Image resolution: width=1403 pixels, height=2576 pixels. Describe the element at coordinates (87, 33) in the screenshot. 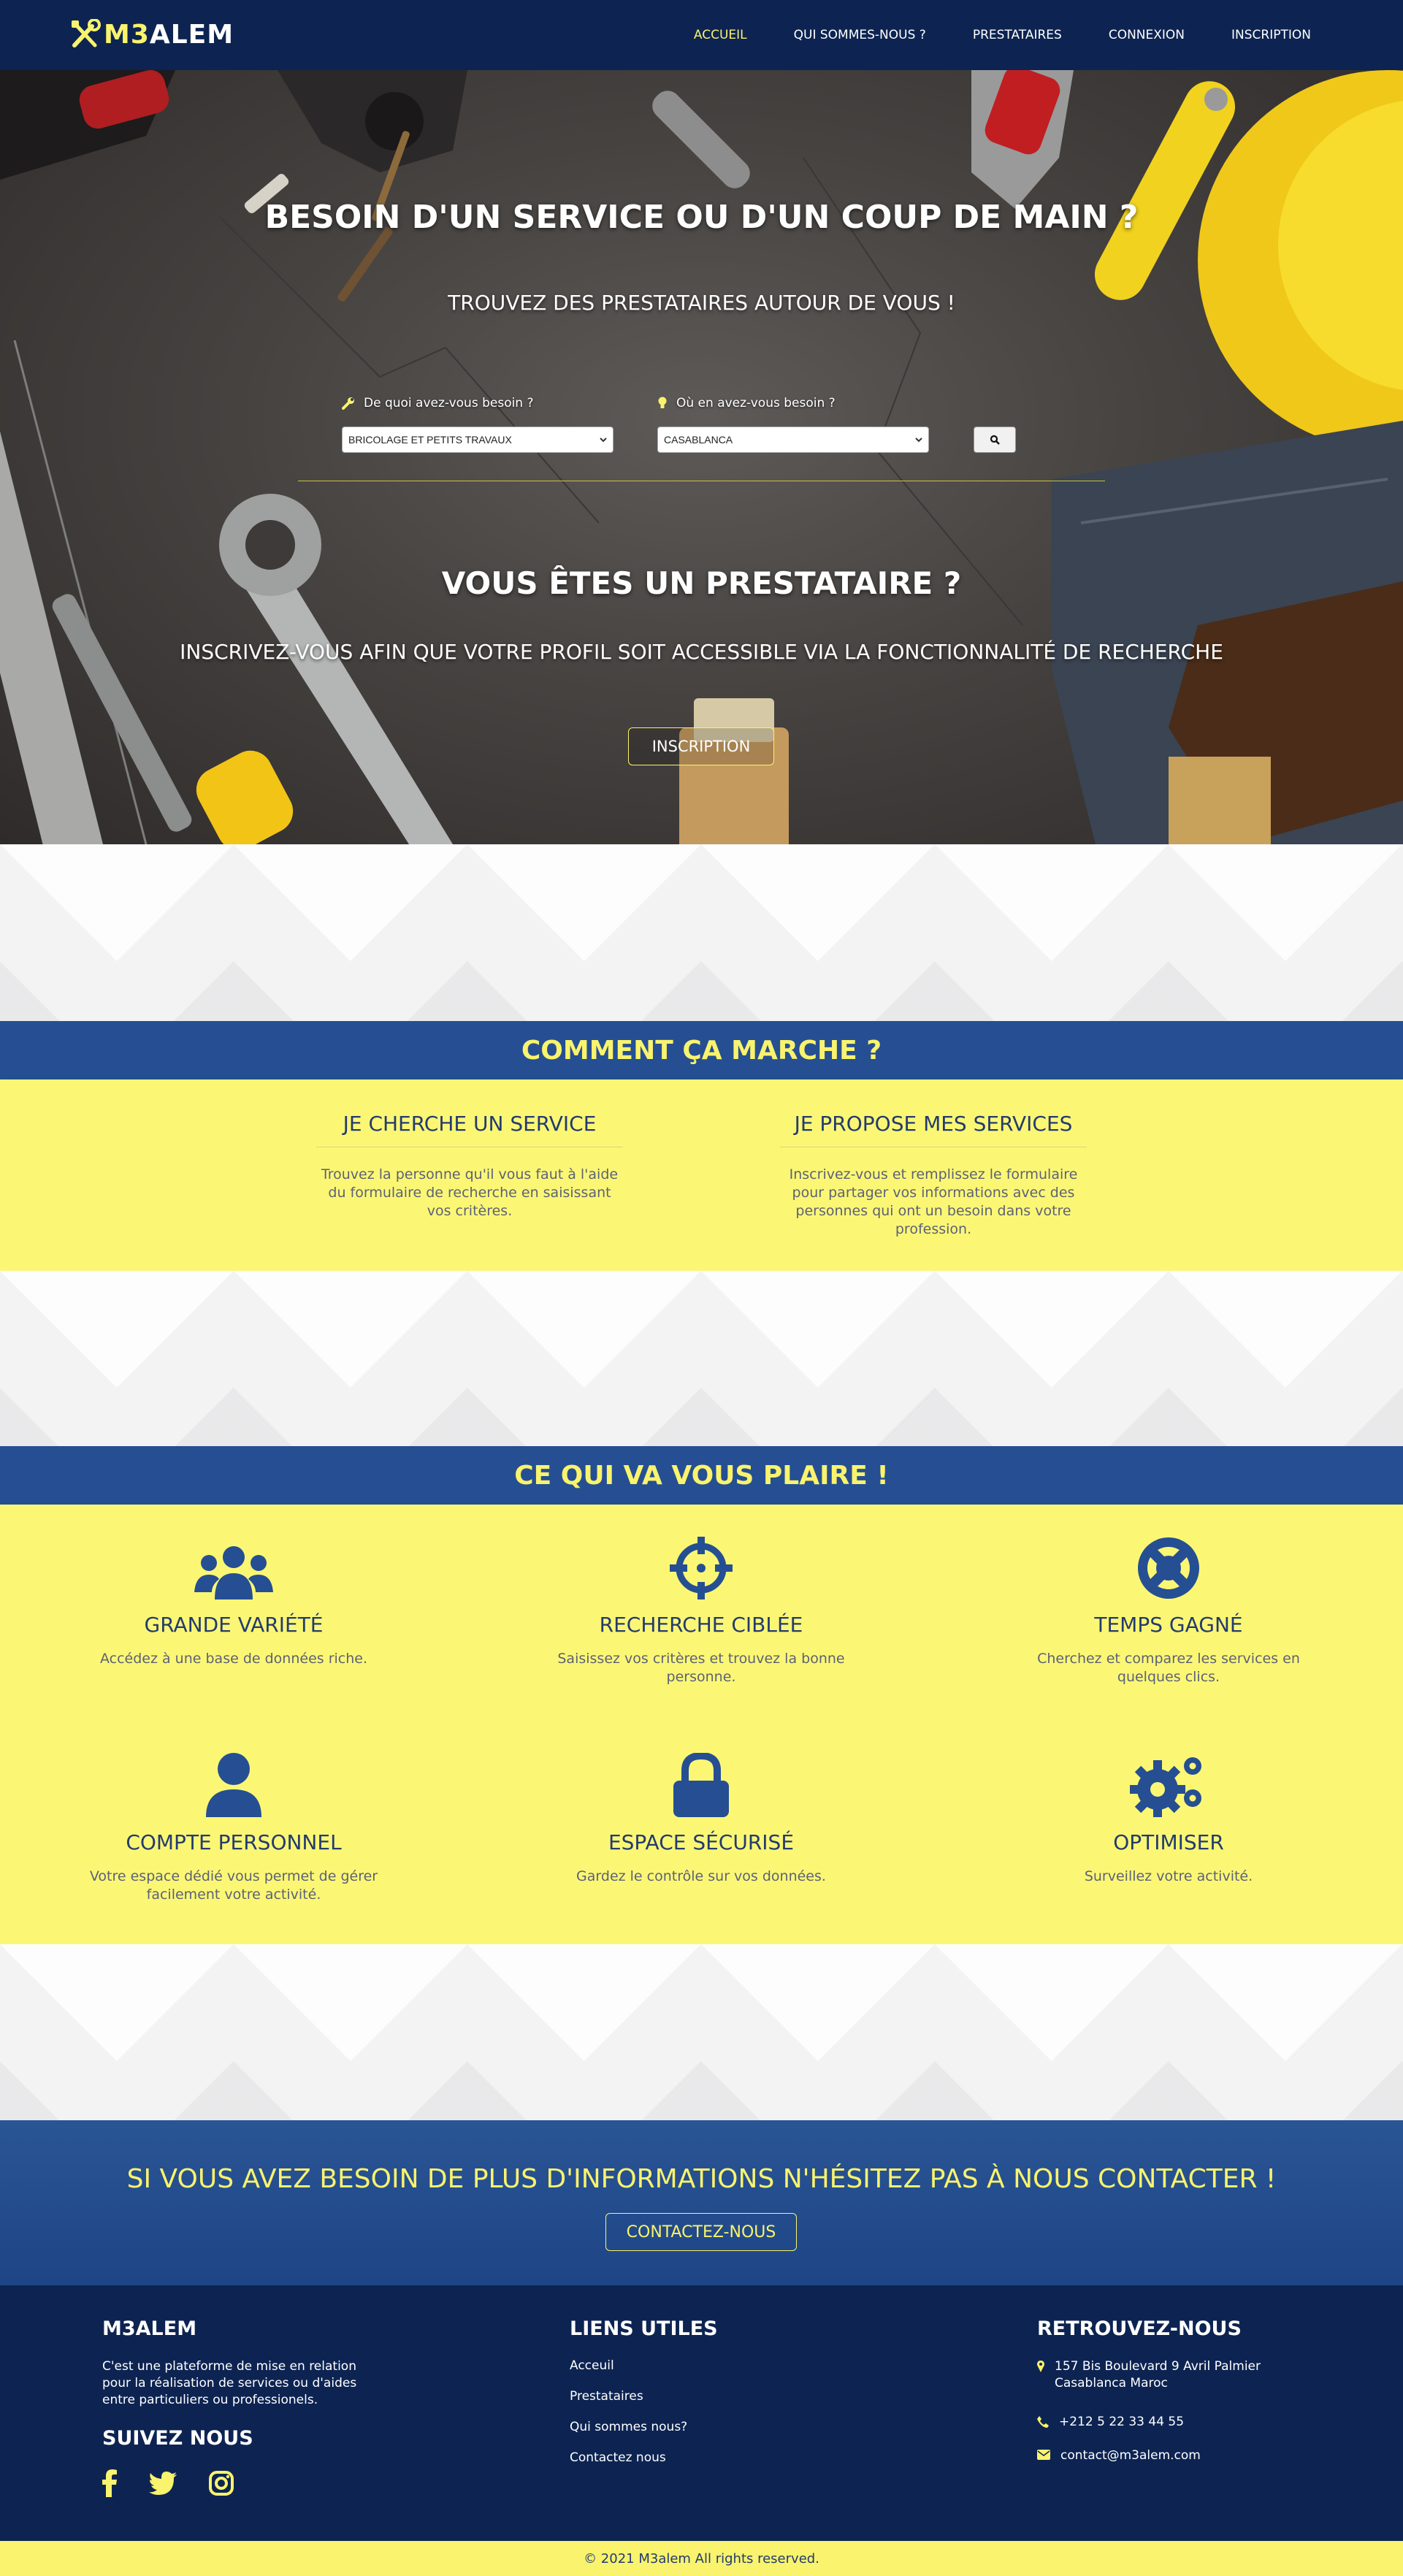

I see `tools-logo-icon` at that location.